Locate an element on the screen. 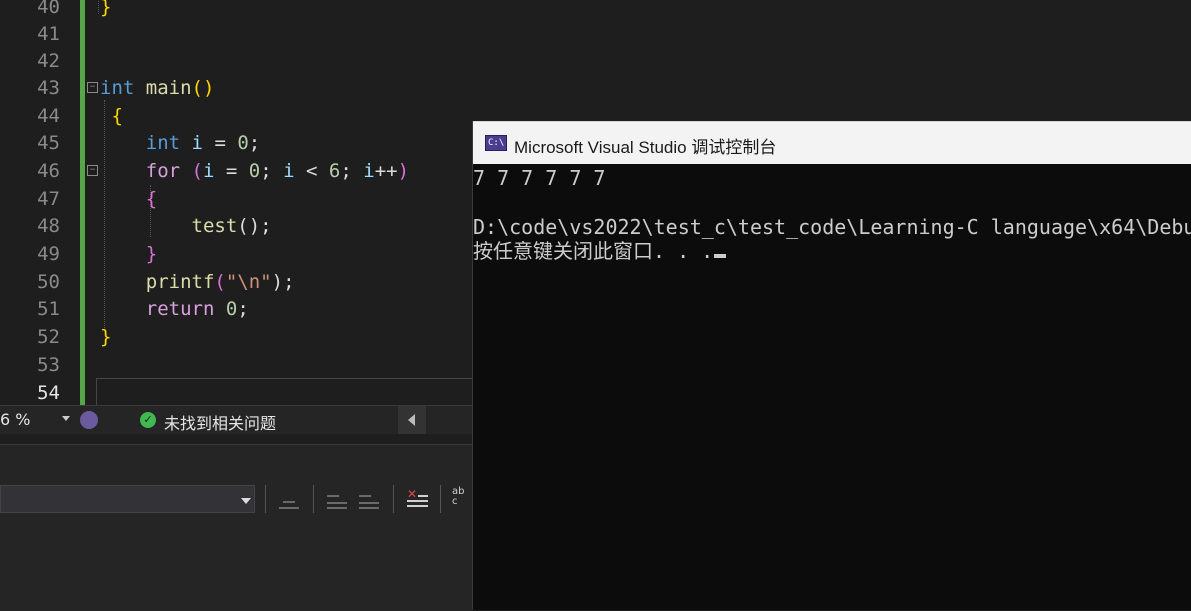 The height and width of the screenshot is (611, 1191). console-app-icon: C:\ is located at coordinates (496, 143).